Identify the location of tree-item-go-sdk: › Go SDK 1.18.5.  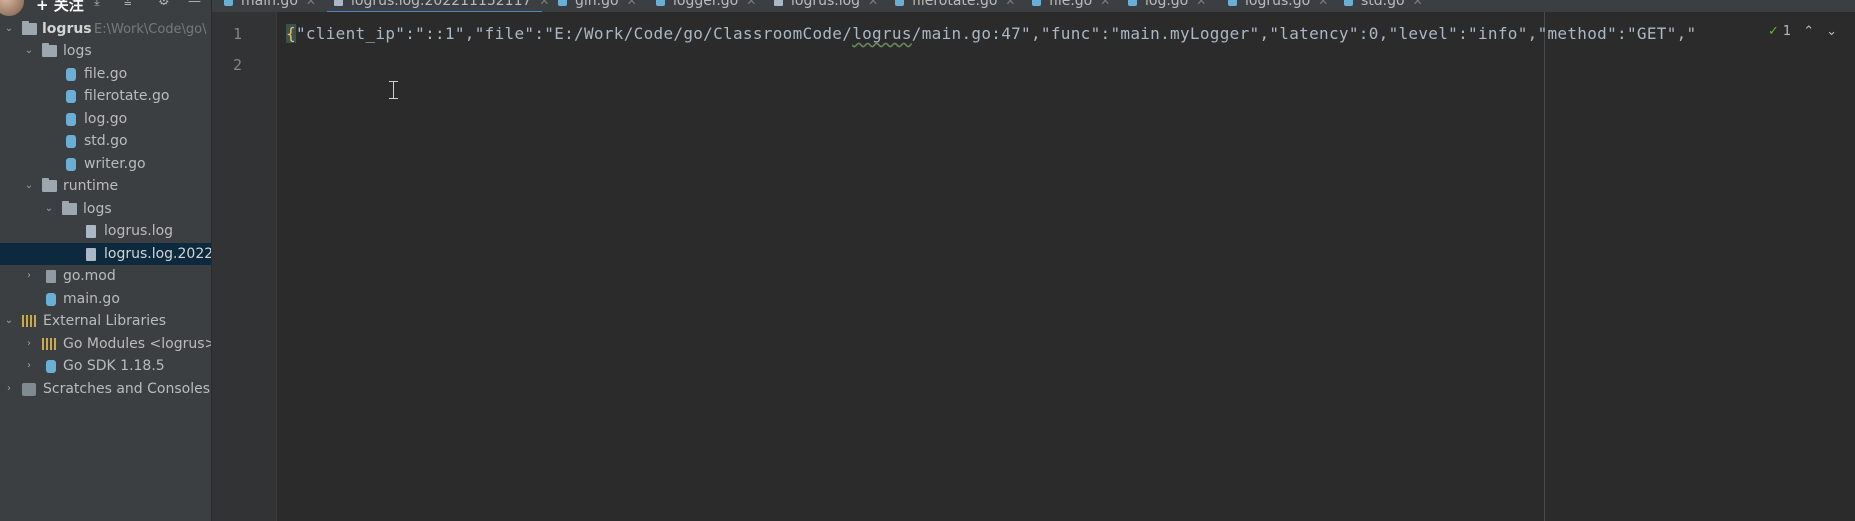
(105, 366).